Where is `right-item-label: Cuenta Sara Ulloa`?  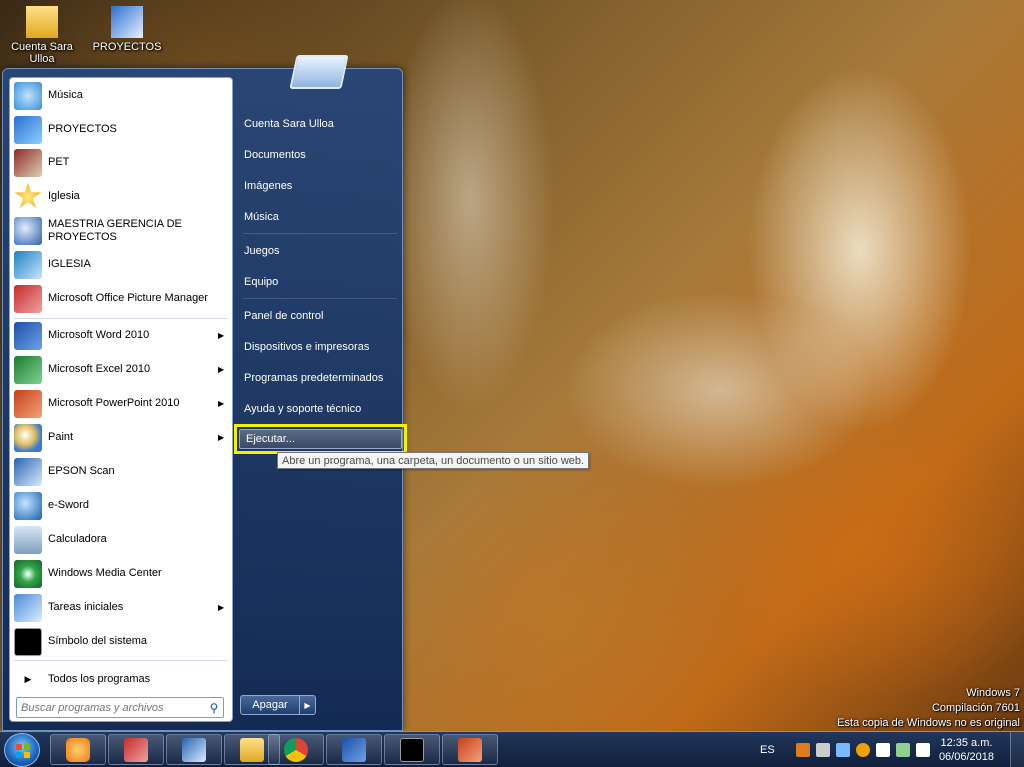
right-item-label: Cuenta Sara Ulloa is located at coordinates (289, 124).